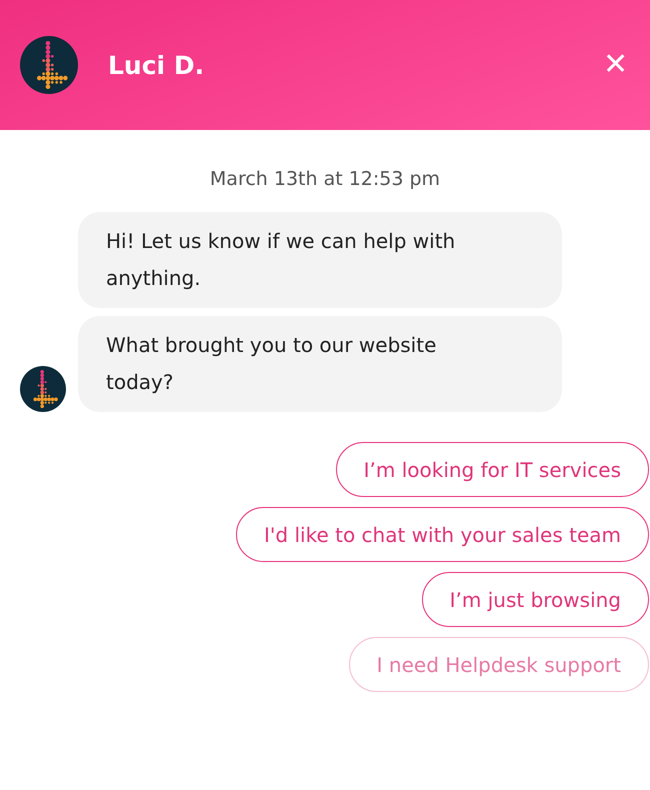 This screenshot has height=790, width=650. I want to click on close-button: ✕, so click(615, 65).